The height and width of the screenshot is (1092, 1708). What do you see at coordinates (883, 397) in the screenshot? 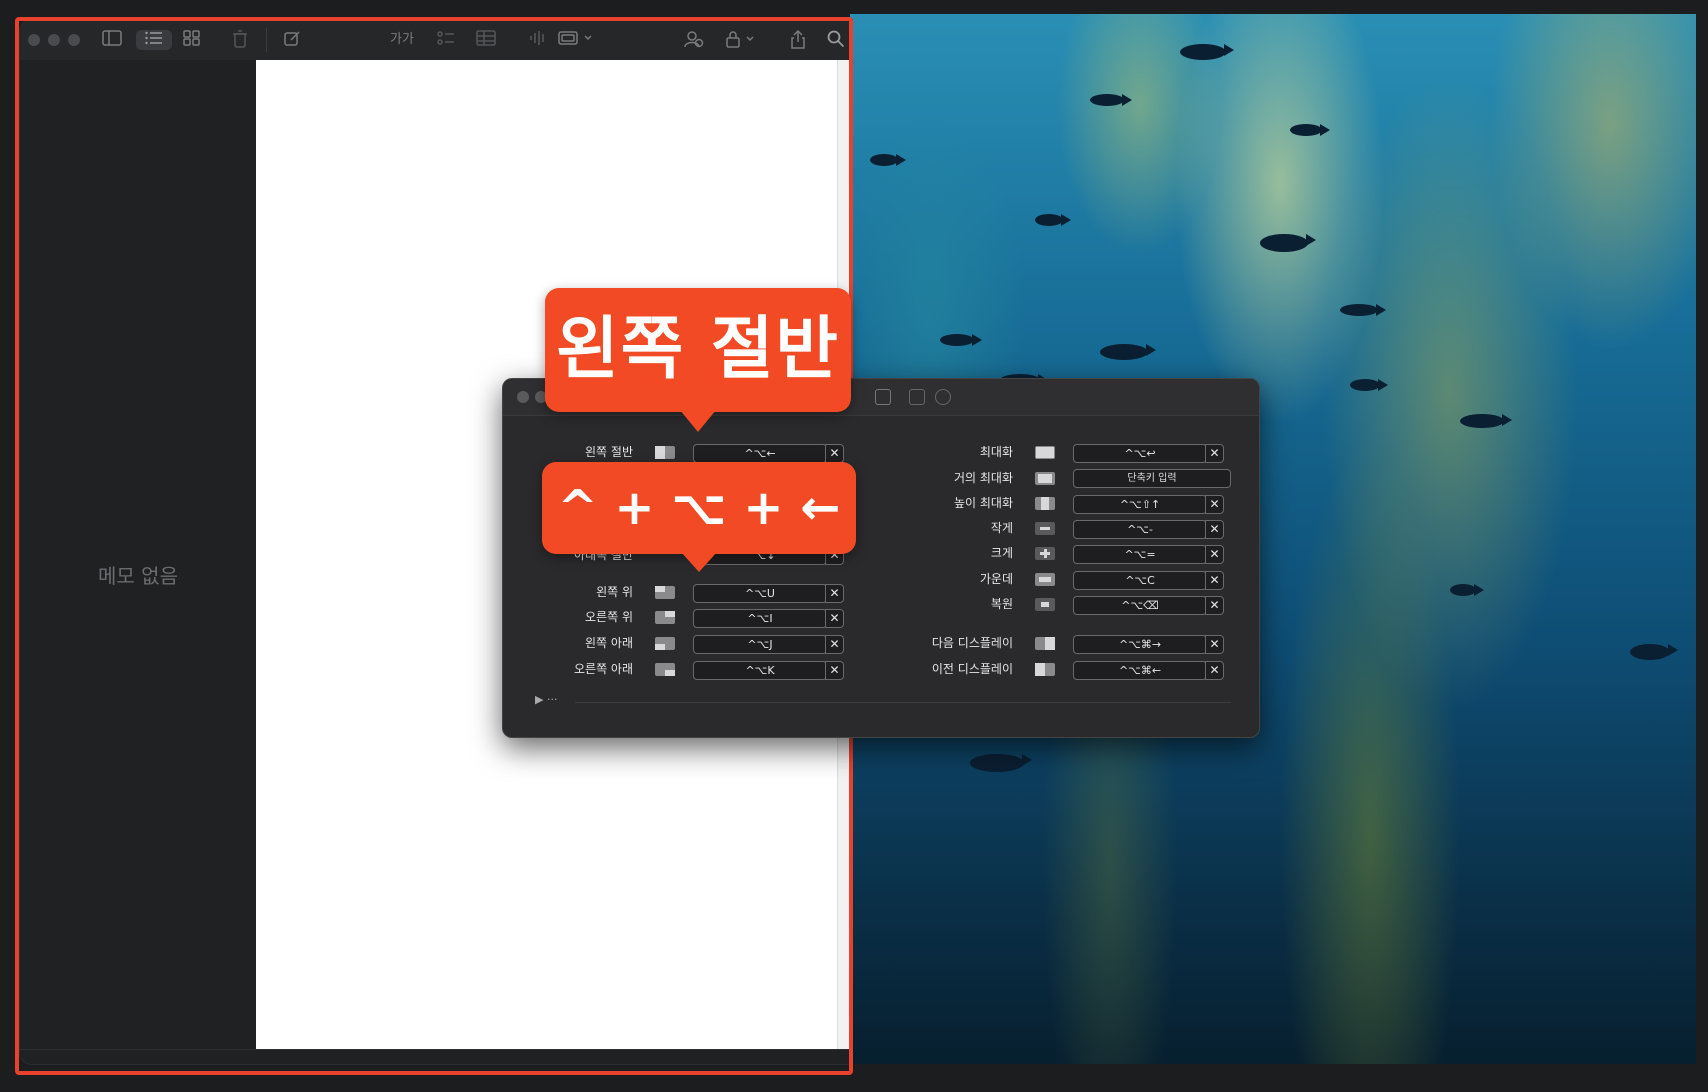
I see `window-tab-icon` at bounding box center [883, 397].